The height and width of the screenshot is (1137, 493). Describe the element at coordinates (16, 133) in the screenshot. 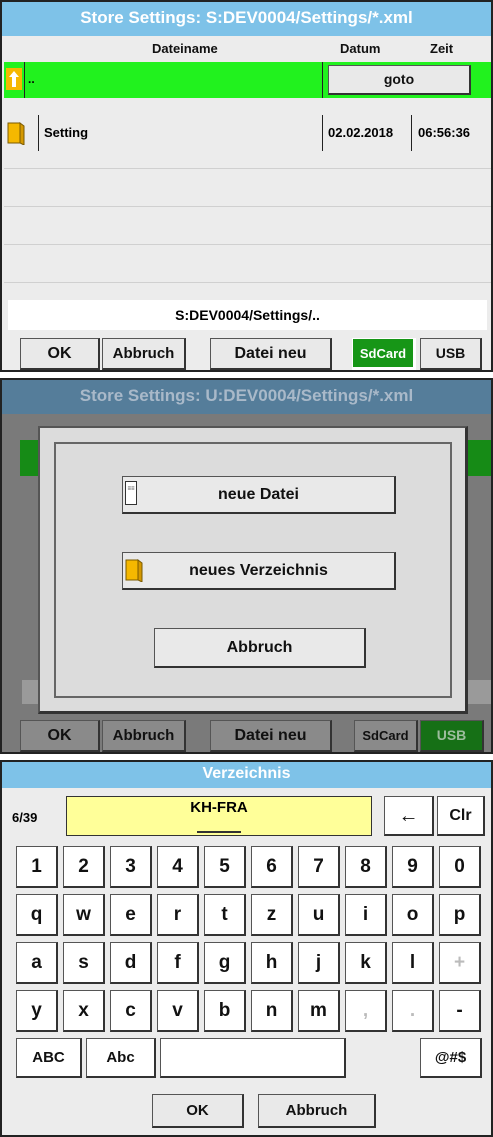

I see `folder-icon` at that location.